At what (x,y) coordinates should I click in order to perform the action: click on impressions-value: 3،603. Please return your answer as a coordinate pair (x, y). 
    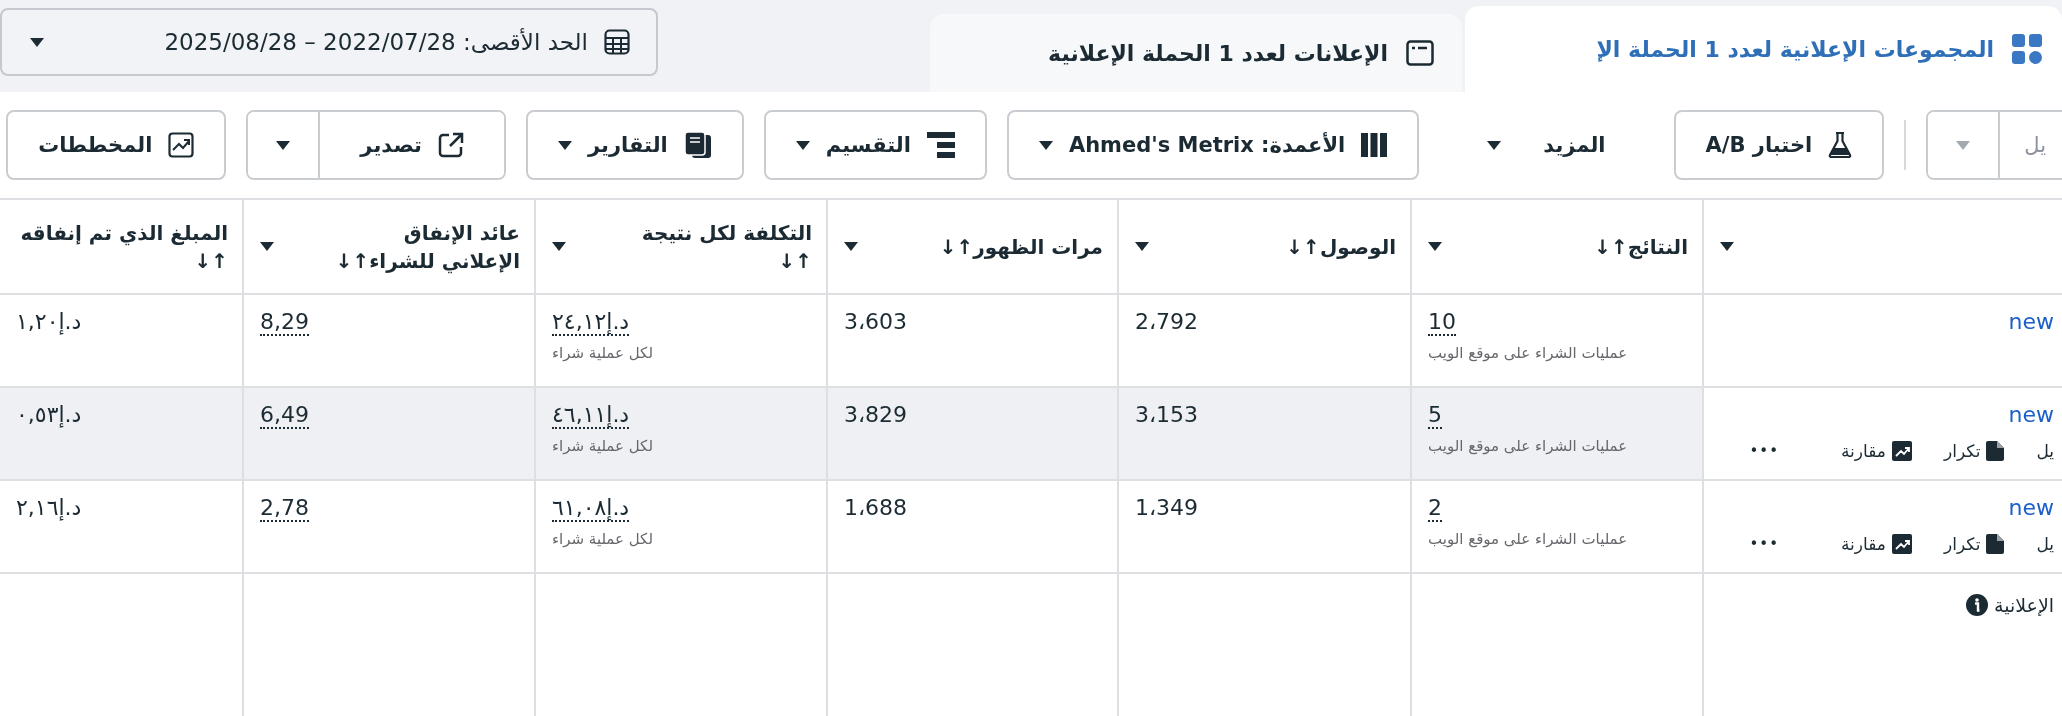
    Looking at the image, I should click on (876, 321).